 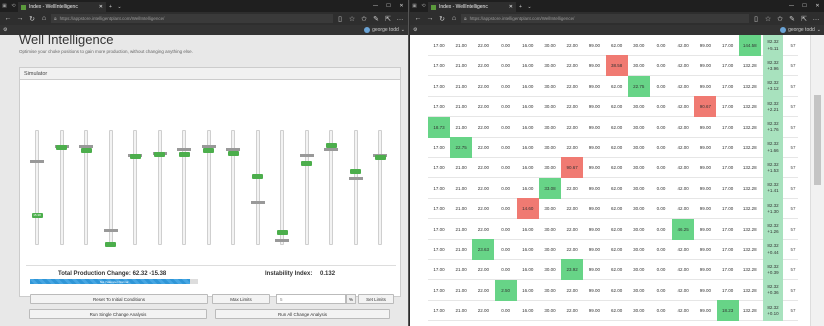 I want to click on set-limits-button: Set Limits, so click(x=376, y=299).